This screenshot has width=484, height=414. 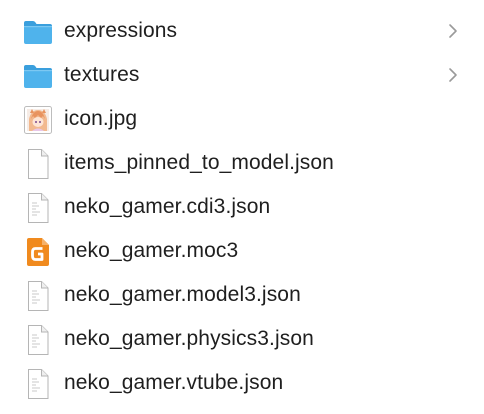 I want to click on moc3-file-icon, so click(x=38, y=252).